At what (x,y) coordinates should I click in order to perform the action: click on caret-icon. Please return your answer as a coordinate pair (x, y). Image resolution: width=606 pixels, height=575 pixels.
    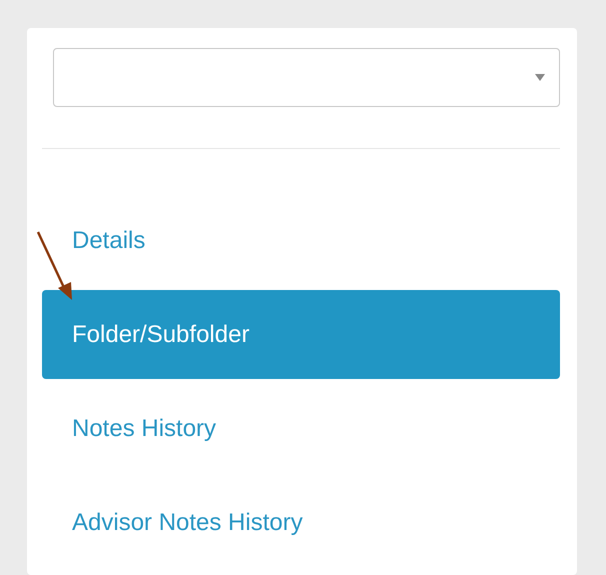
    Looking at the image, I should click on (540, 77).